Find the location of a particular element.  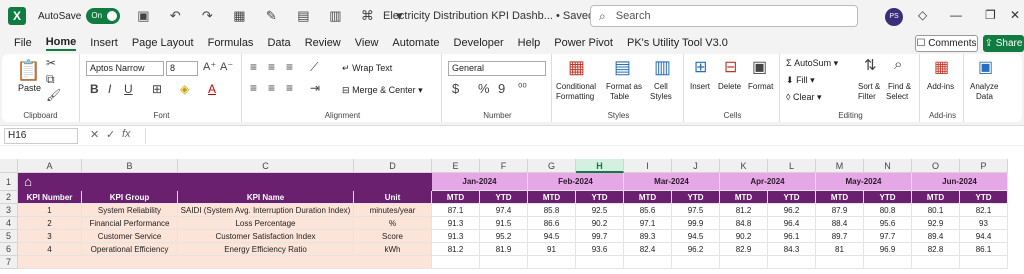

ytd-value-cell: 80.8 is located at coordinates (888, 210).